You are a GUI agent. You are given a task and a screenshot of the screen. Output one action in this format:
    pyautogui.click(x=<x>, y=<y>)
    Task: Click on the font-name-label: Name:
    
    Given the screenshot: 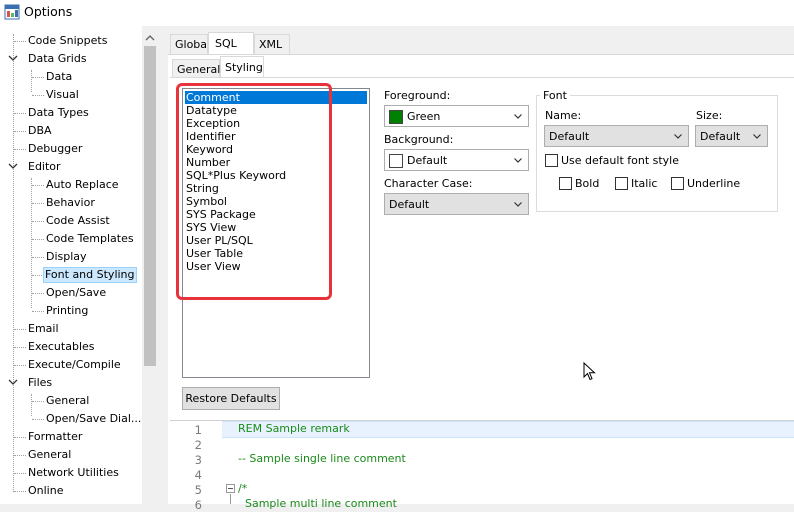 What is the action you would take?
    pyautogui.click(x=563, y=115)
    